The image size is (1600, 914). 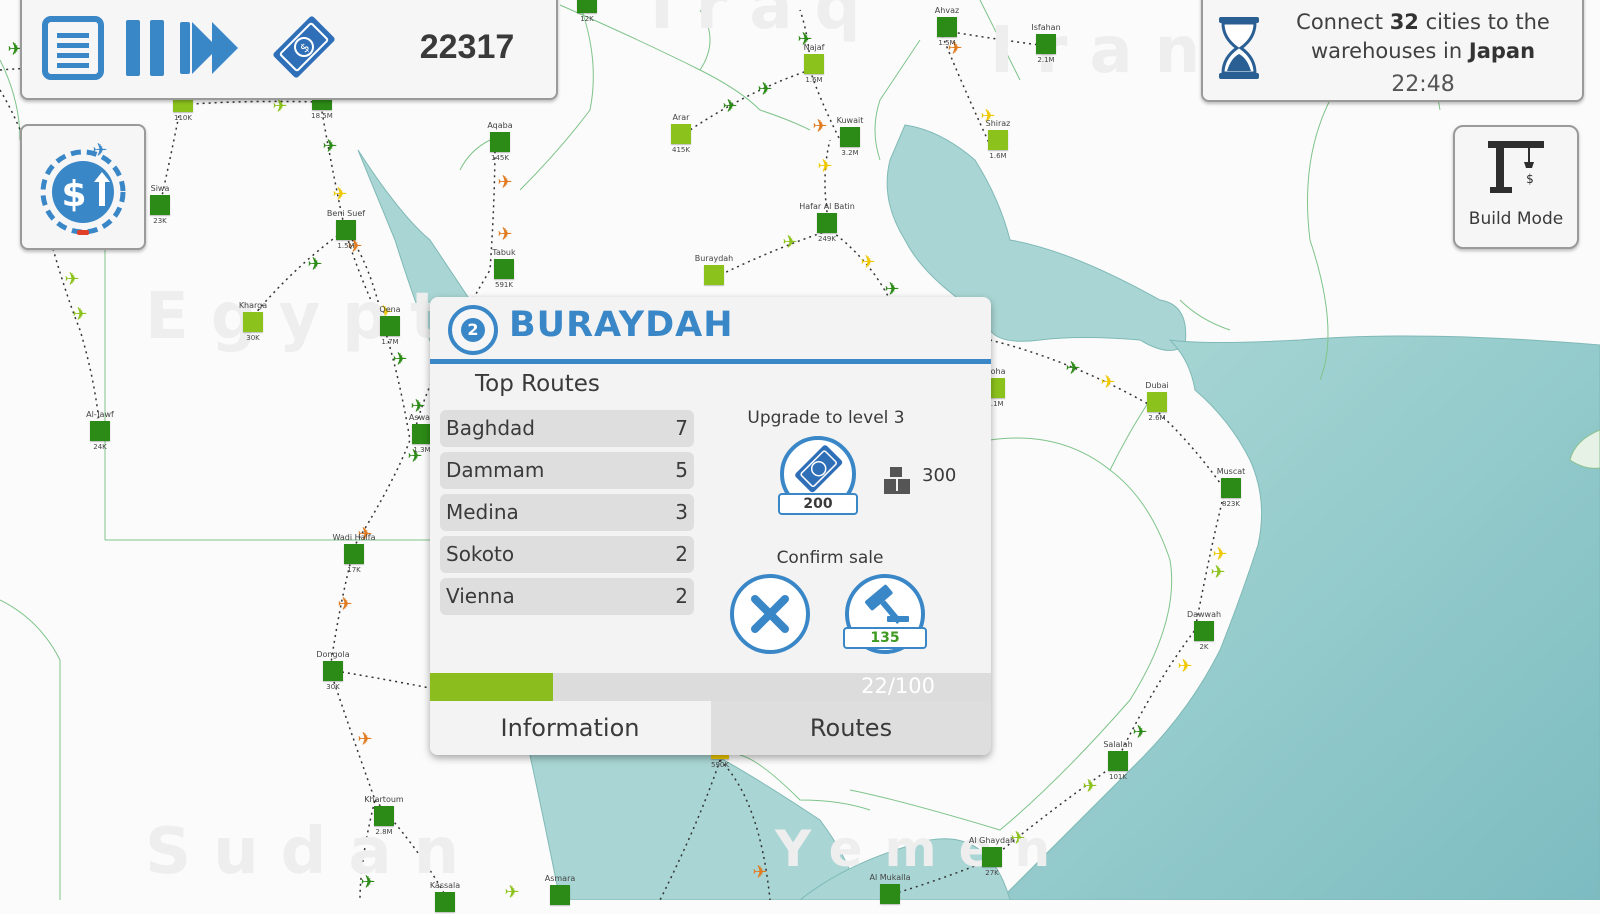 What do you see at coordinates (480, 596) in the screenshot?
I see `route-city: Vienna` at bounding box center [480, 596].